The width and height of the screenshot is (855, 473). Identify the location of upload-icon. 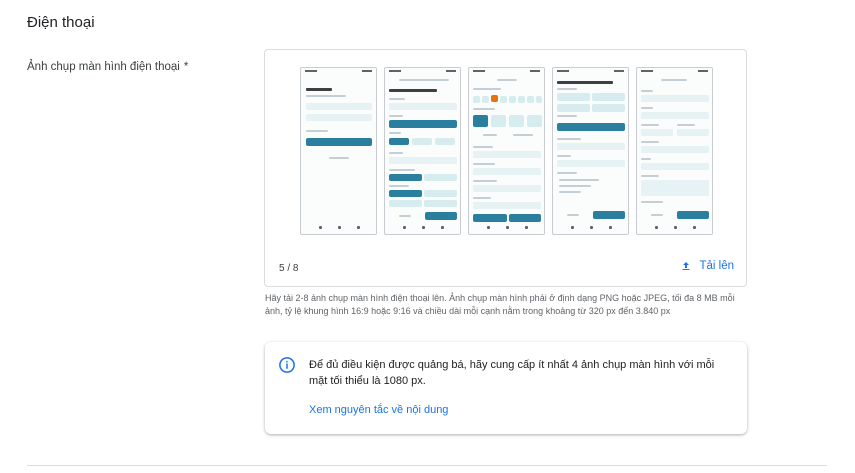
(686, 266).